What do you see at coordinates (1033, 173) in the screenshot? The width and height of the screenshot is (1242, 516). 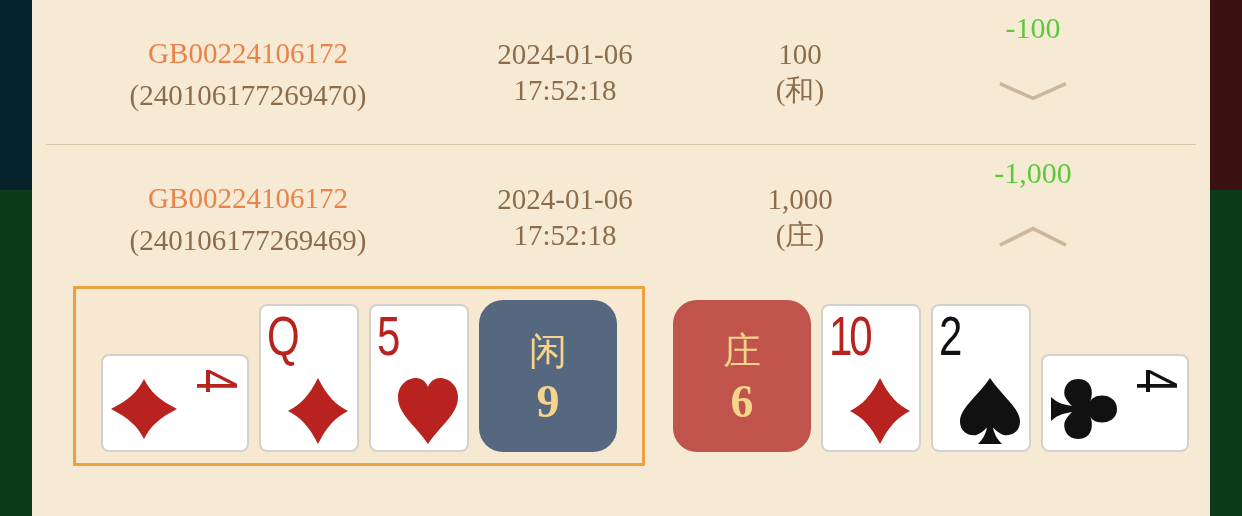 I see `win-loss-amount: -1,000` at bounding box center [1033, 173].